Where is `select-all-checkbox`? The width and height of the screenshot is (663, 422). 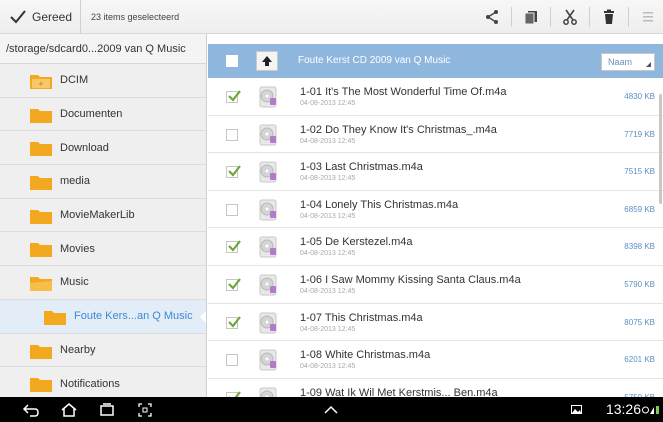
select-all-checkbox is located at coordinates (232, 61).